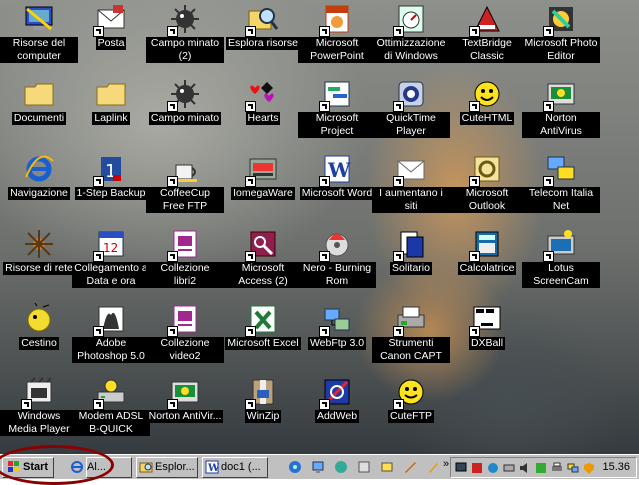 The width and height of the screenshot is (639, 485). I want to click on desktop-icon-hearts: Hearts, so click(263, 101).